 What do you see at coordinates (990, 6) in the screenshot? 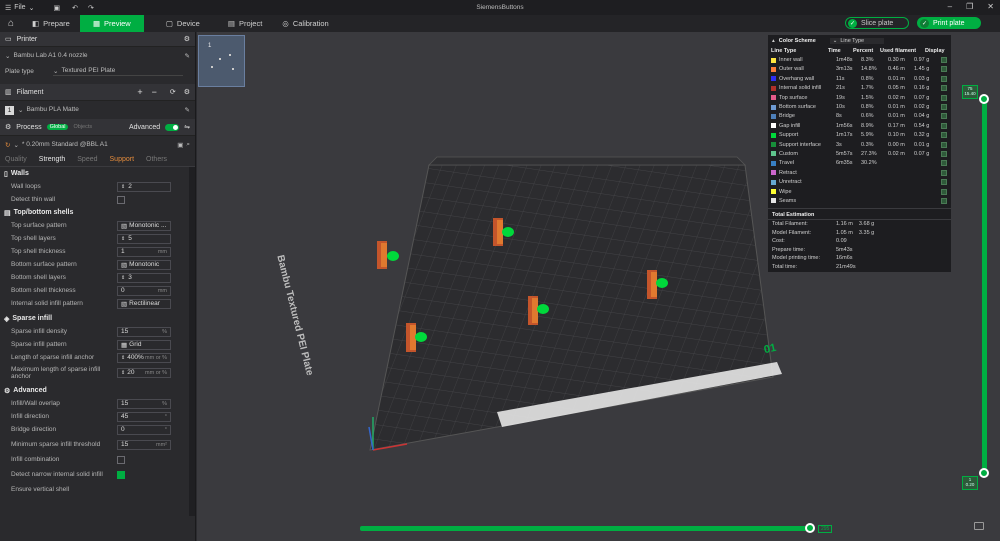
I see `close-icon: ✕` at bounding box center [990, 6].